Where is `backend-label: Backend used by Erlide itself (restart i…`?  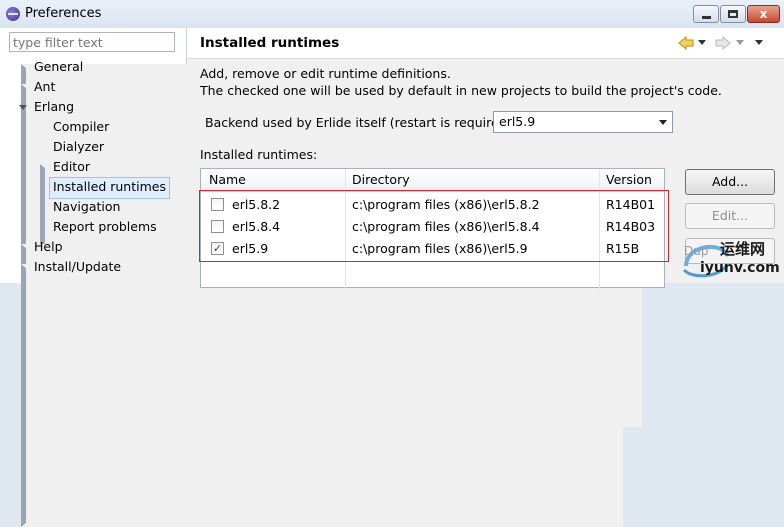
backend-label: Backend used by Erlide itself (restart i… is located at coordinates (358, 122).